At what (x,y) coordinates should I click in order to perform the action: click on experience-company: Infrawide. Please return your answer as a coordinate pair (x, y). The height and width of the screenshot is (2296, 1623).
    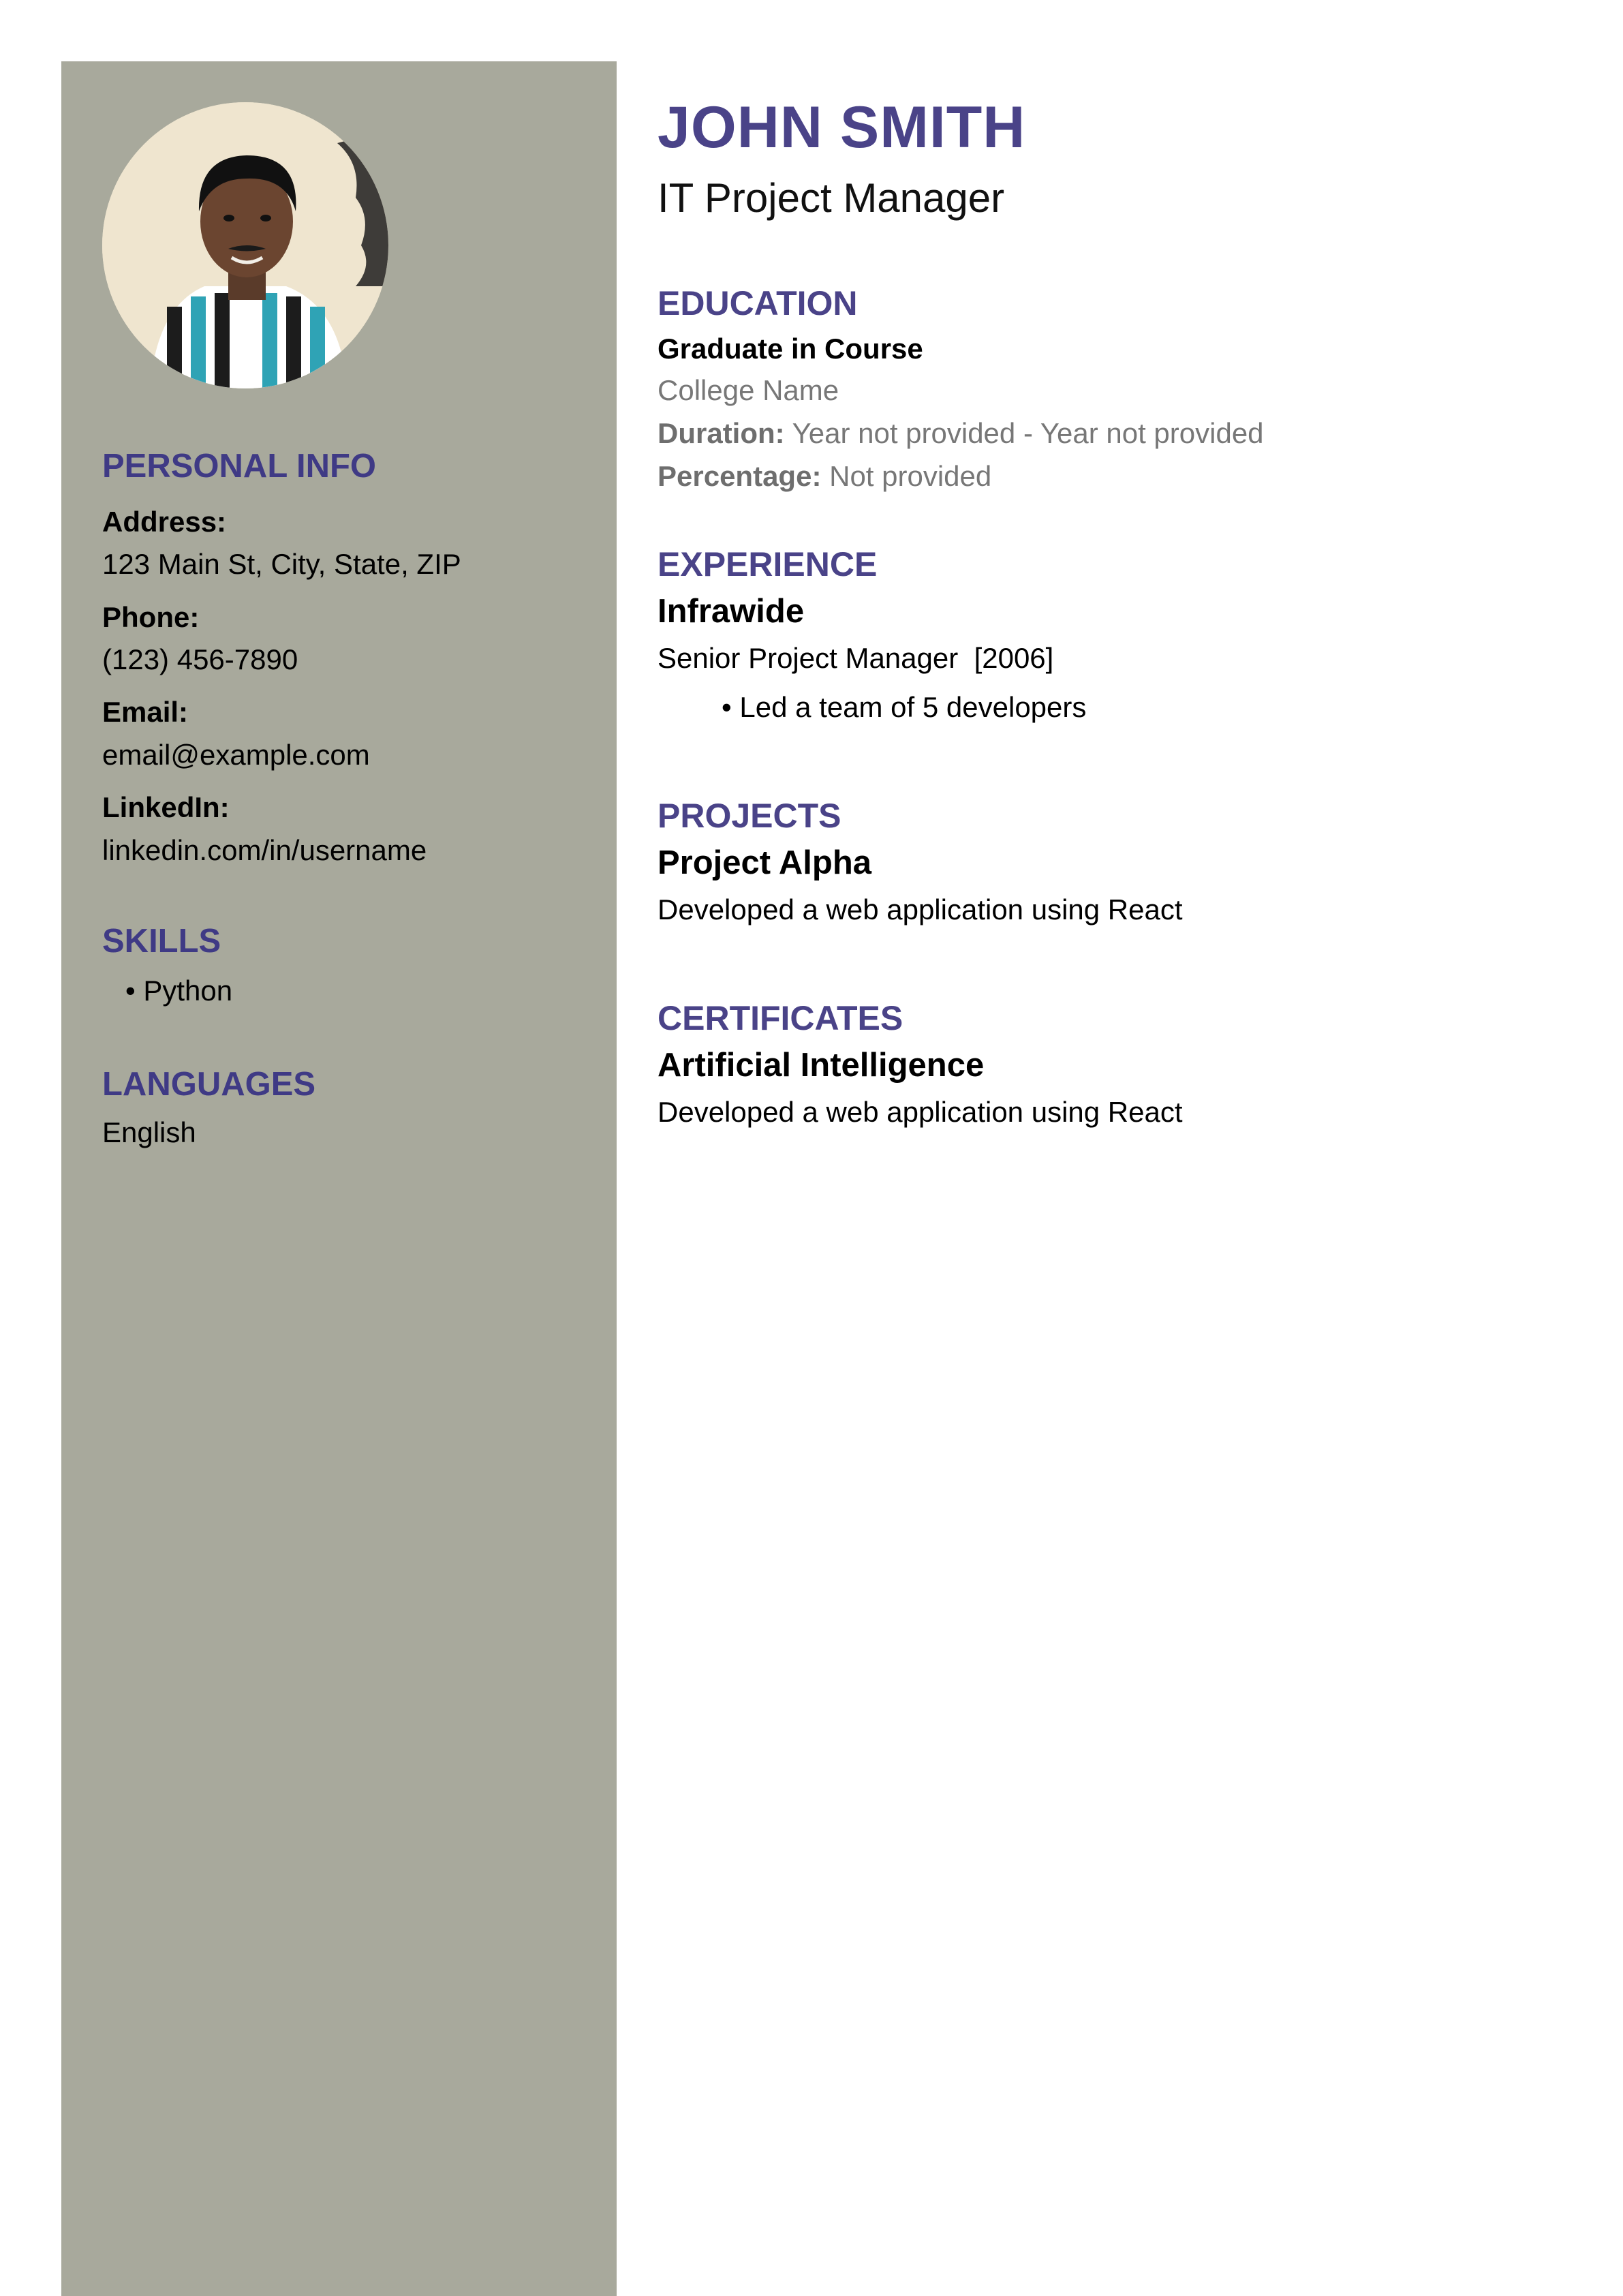
    Looking at the image, I should click on (731, 611).